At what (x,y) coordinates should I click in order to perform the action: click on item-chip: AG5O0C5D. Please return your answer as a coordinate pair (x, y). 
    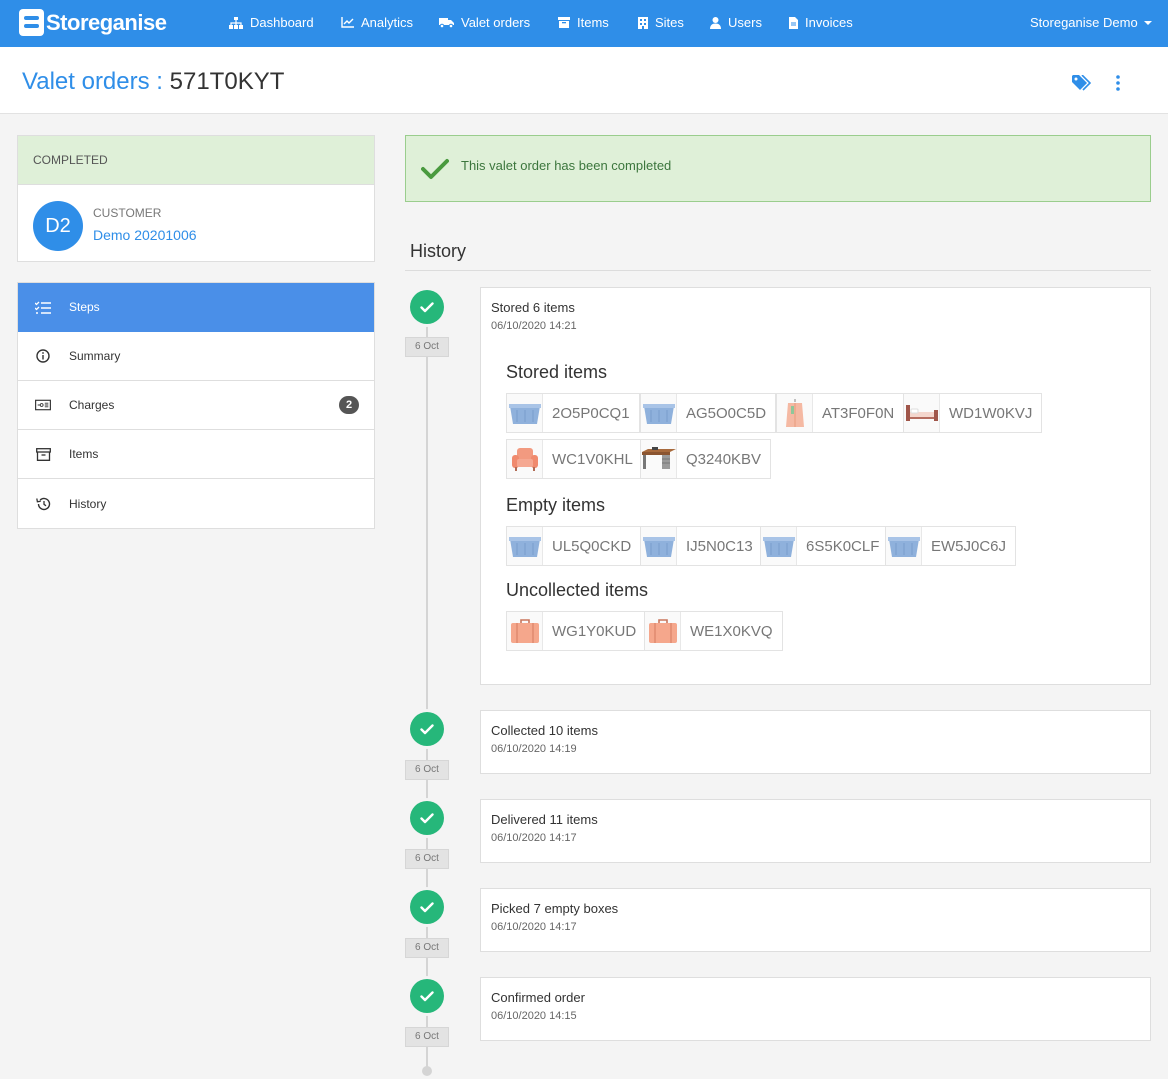
    Looking at the image, I should click on (708, 413).